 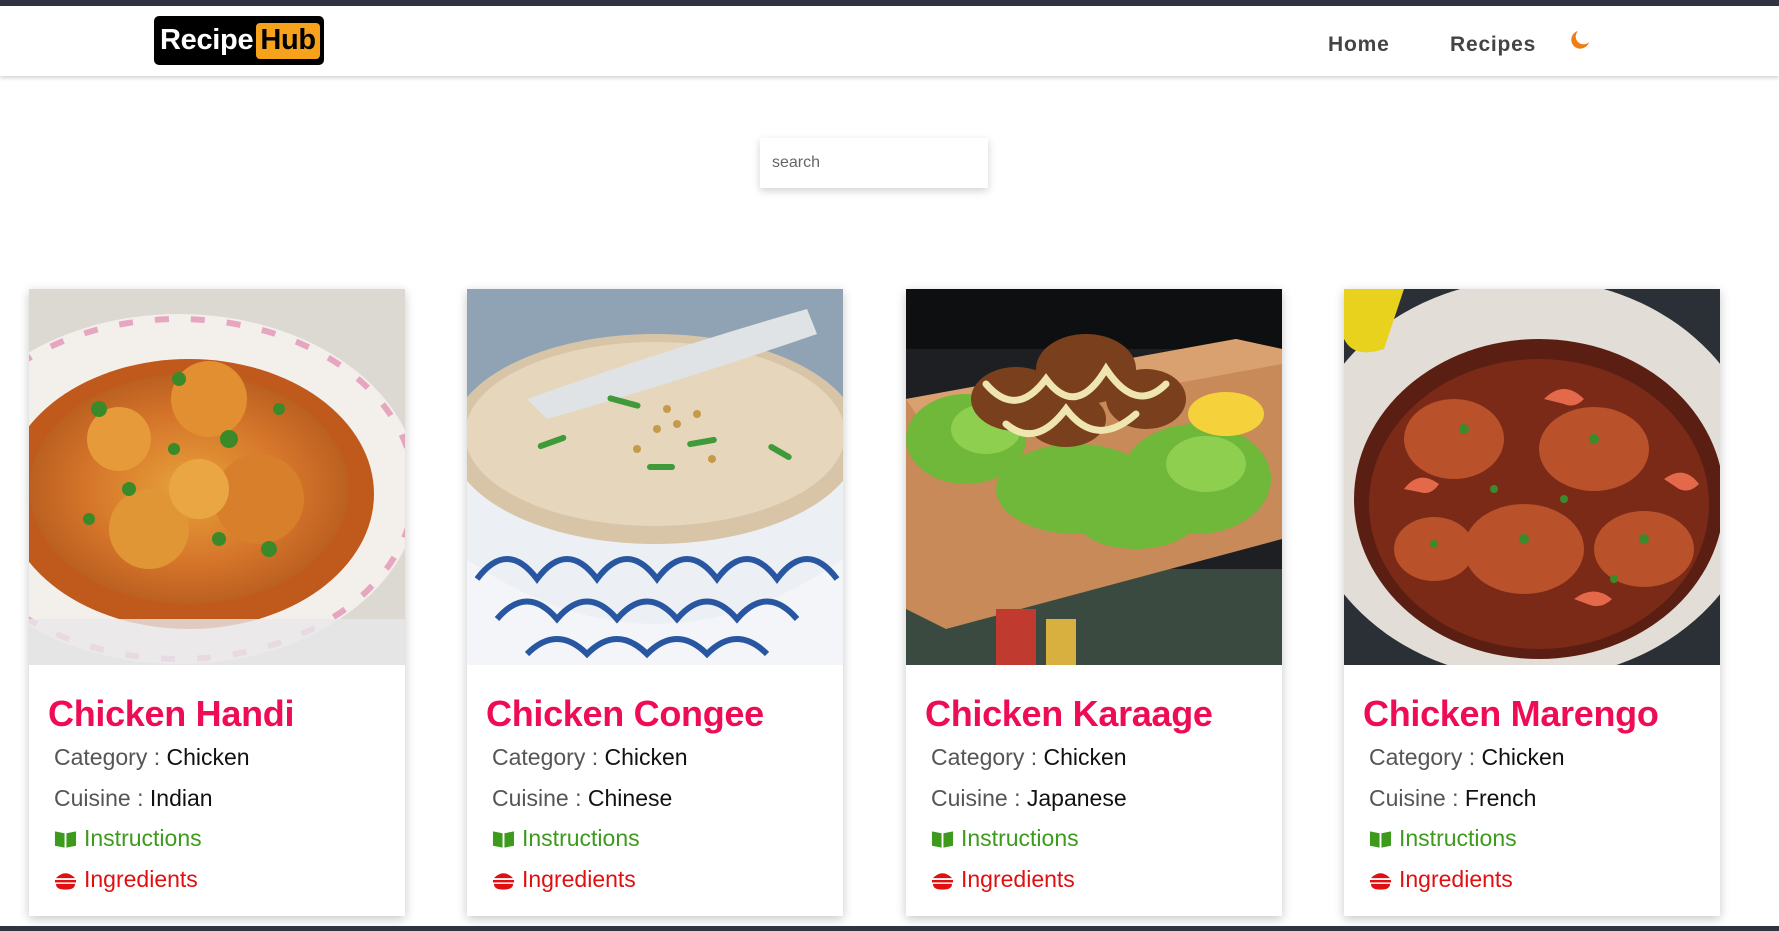 What do you see at coordinates (874, 163) in the screenshot?
I see `search-input` at bounding box center [874, 163].